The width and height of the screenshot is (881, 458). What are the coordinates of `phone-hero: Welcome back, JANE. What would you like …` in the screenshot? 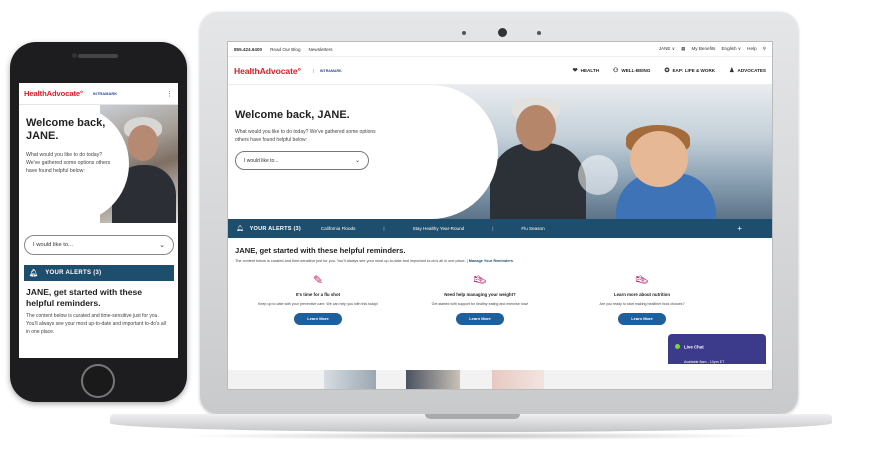 It's located at (98, 164).